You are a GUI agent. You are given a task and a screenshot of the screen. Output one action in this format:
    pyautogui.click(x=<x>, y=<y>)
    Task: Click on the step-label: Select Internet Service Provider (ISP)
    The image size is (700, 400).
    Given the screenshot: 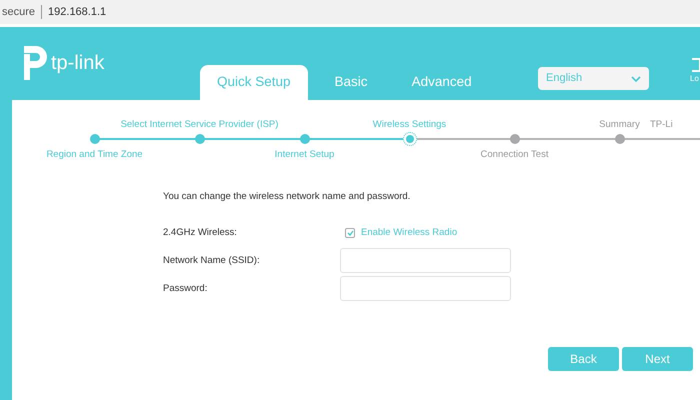 What is the action you would take?
    pyautogui.click(x=199, y=125)
    